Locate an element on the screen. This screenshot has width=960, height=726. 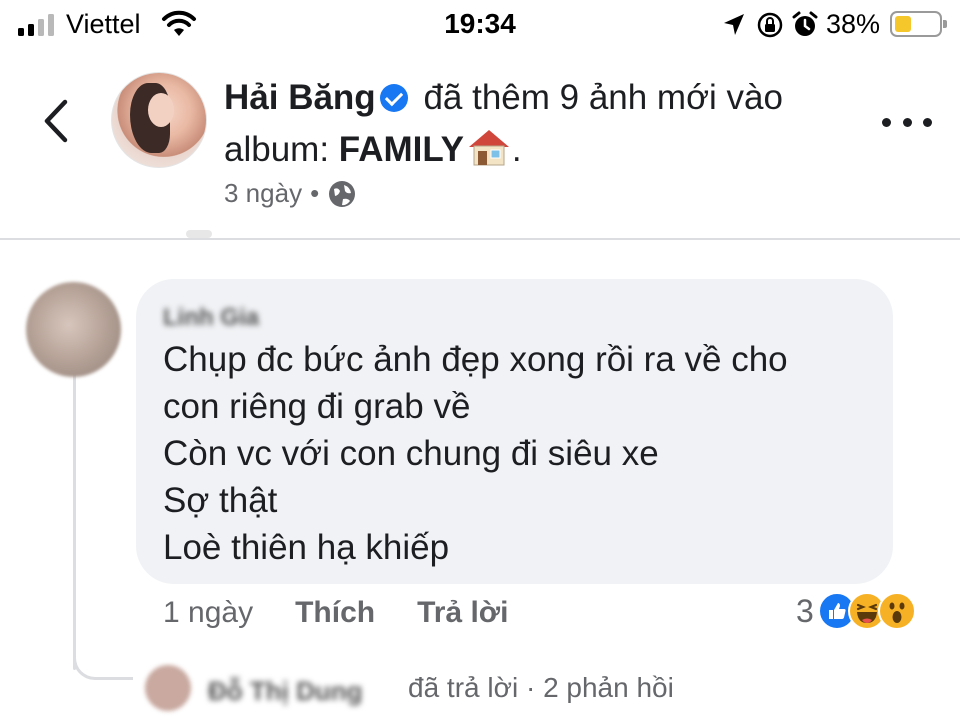
comment-line: Chụp đc bức ảnh đẹp xong rồi ra về cho is located at coordinates (475, 359).